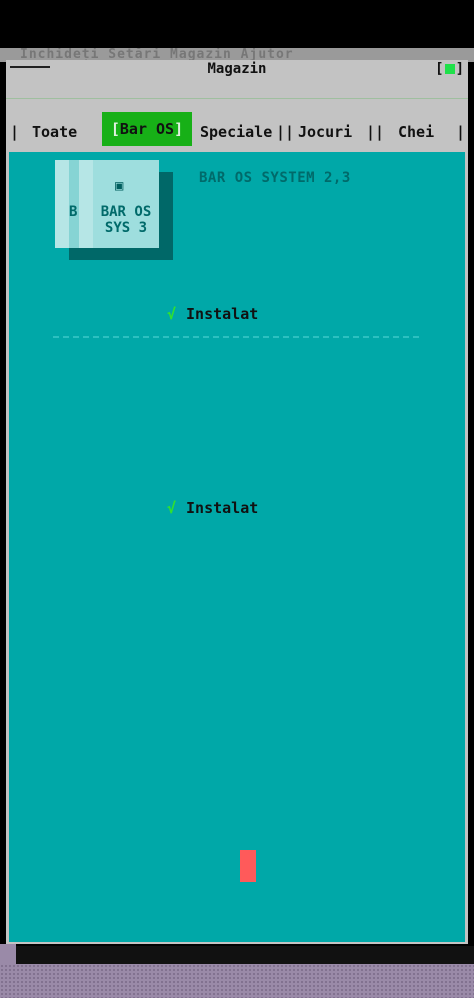  Describe the element at coordinates (325, 132) in the screenshot. I see `tab-jocuri: Jocuri` at that location.